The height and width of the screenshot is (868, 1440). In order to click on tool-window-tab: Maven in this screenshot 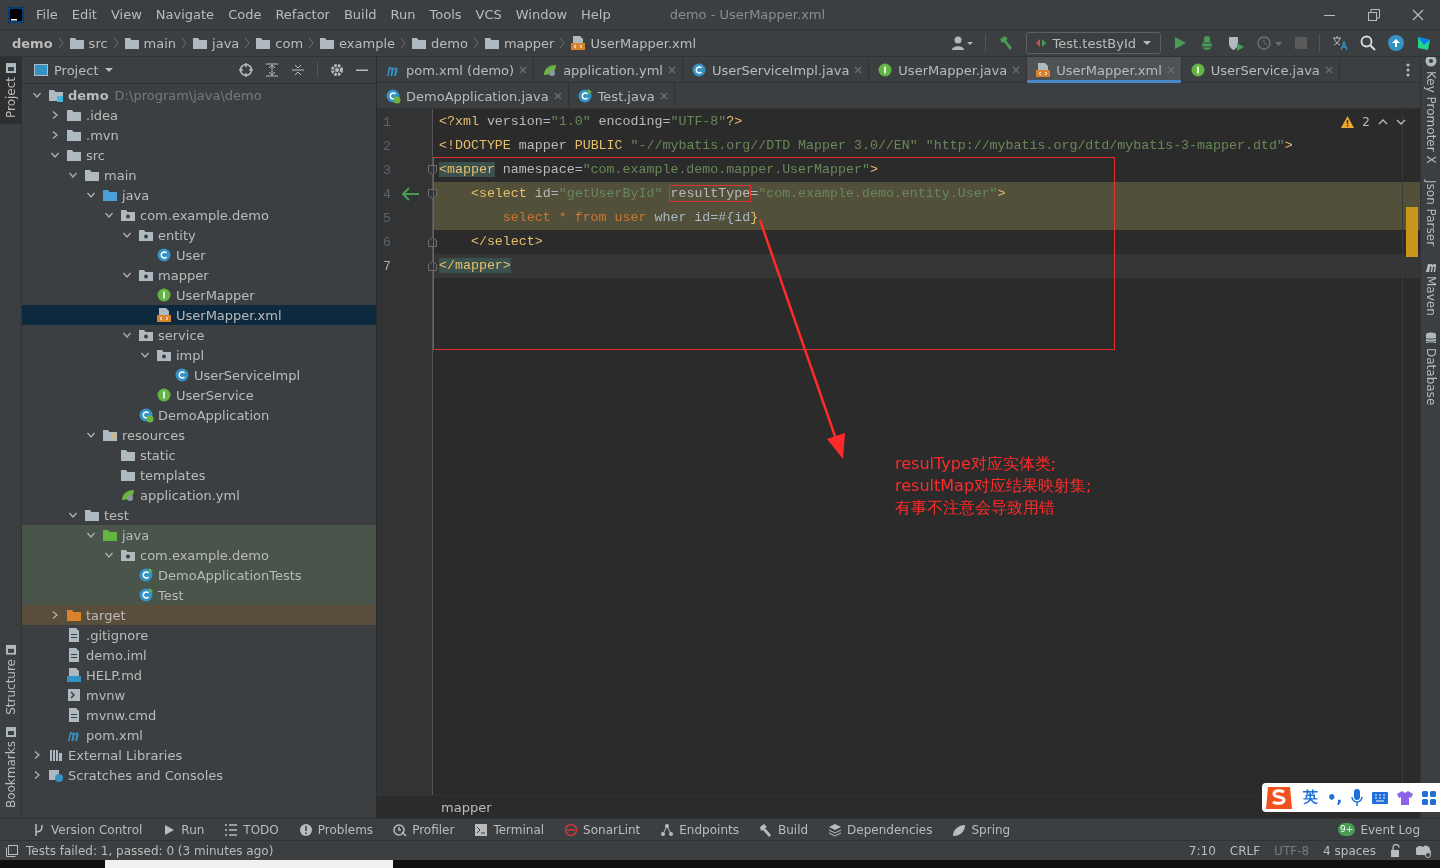, I will do `click(1430, 288)`.